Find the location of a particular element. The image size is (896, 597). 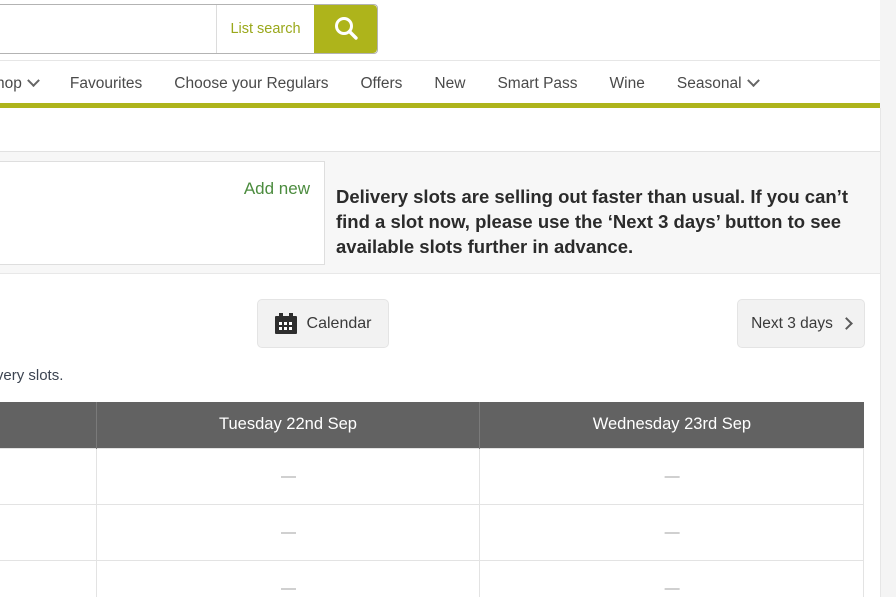

page-right-background is located at coordinates (888, 298).